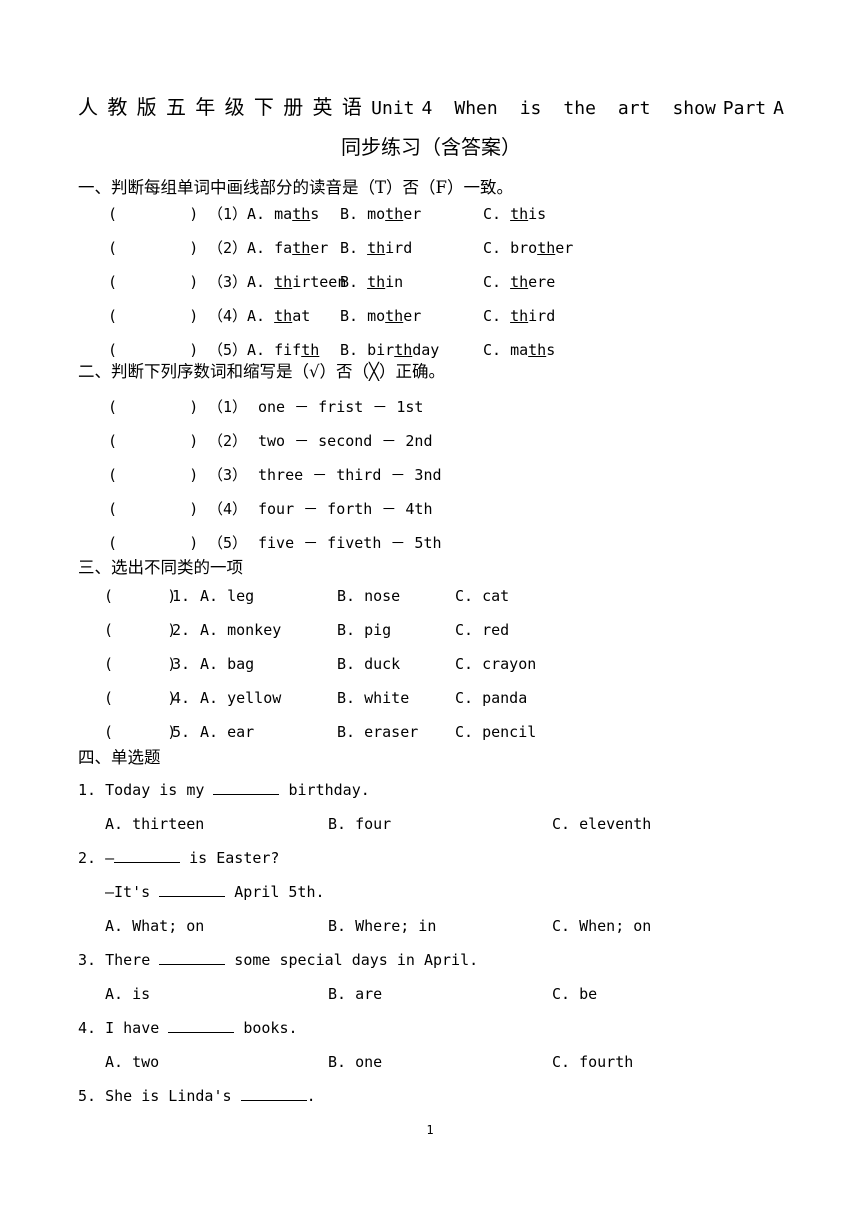 The image size is (860, 1216). I want to click on option-b: B. third, so click(376, 248).